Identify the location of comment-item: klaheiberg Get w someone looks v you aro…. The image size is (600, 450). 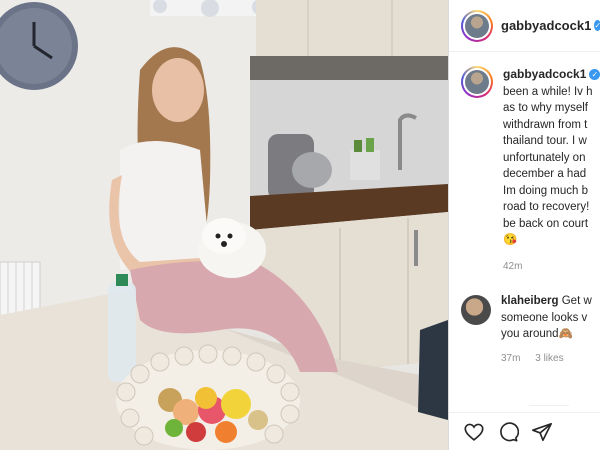
(524, 321).